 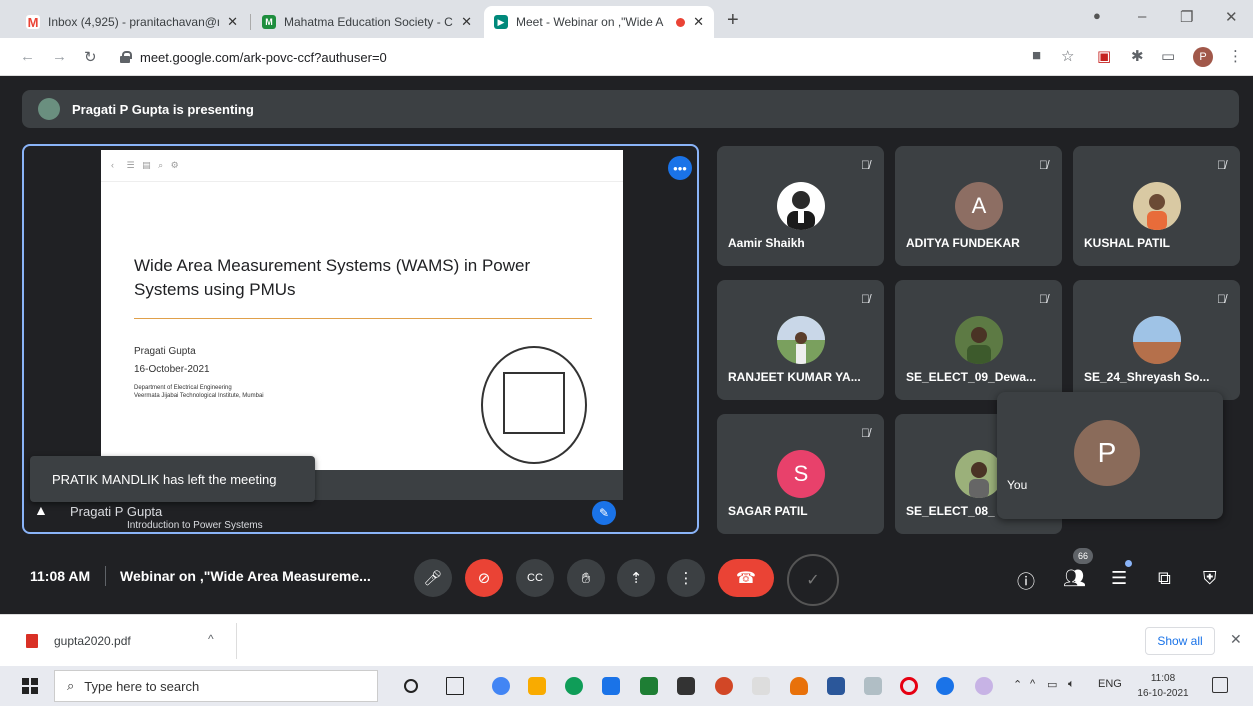 What do you see at coordinates (172, 369) in the screenshot?
I see `slide-date: 16-October-2021` at bounding box center [172, 369].